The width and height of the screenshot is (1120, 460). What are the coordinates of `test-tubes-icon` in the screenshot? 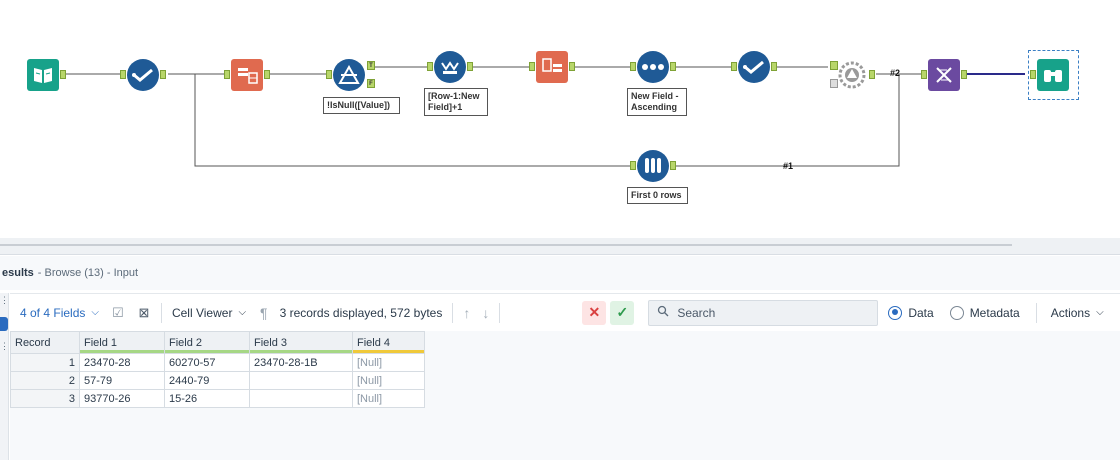 It's located at (653, 166).